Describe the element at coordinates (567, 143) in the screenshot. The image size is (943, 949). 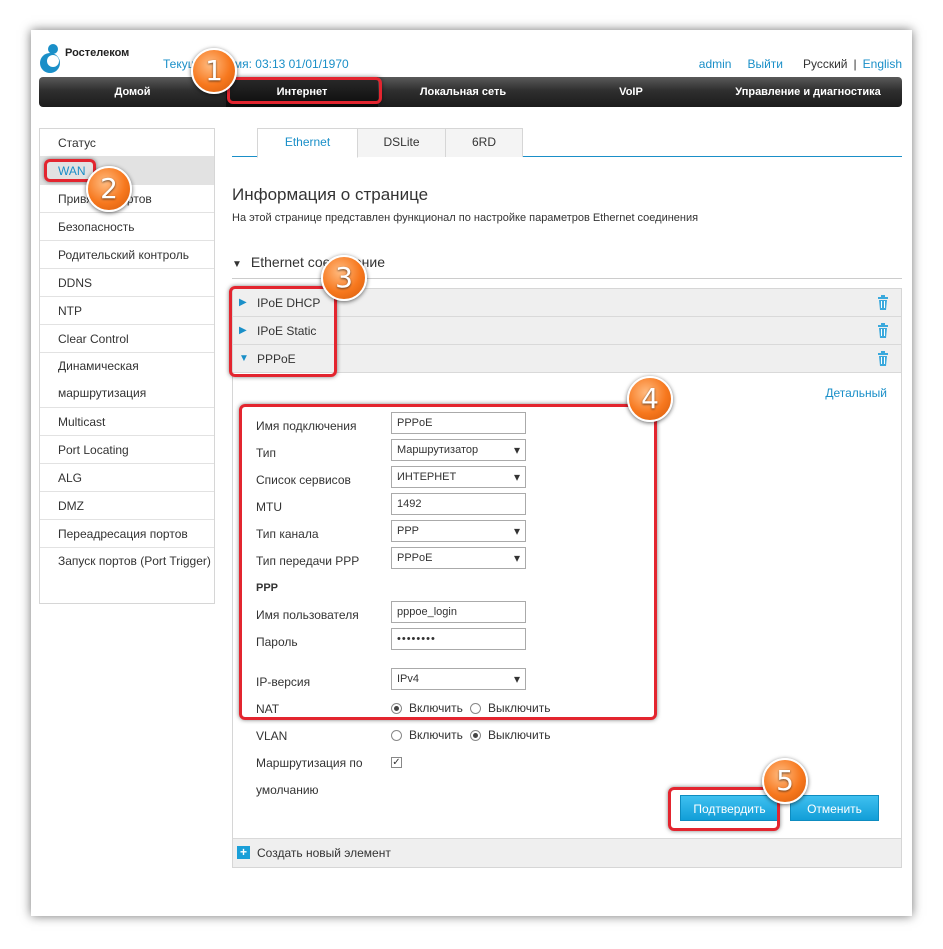
I see `wan-tabs: Ethernet DSLite 6RD` at that location.